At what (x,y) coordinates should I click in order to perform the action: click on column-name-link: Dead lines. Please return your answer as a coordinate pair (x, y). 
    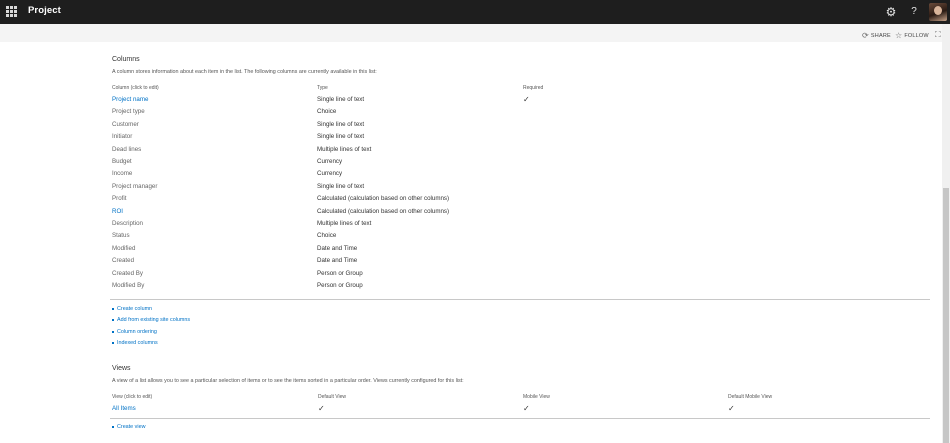
    Looking at the image, I should click on (126, 149).